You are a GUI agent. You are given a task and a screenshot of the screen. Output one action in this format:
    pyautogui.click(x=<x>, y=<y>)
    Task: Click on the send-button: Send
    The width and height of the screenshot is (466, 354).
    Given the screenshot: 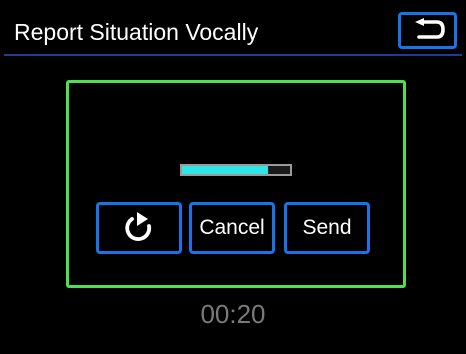 What is the action you would take?
    pyautogui.click(x=327, y=228)
    